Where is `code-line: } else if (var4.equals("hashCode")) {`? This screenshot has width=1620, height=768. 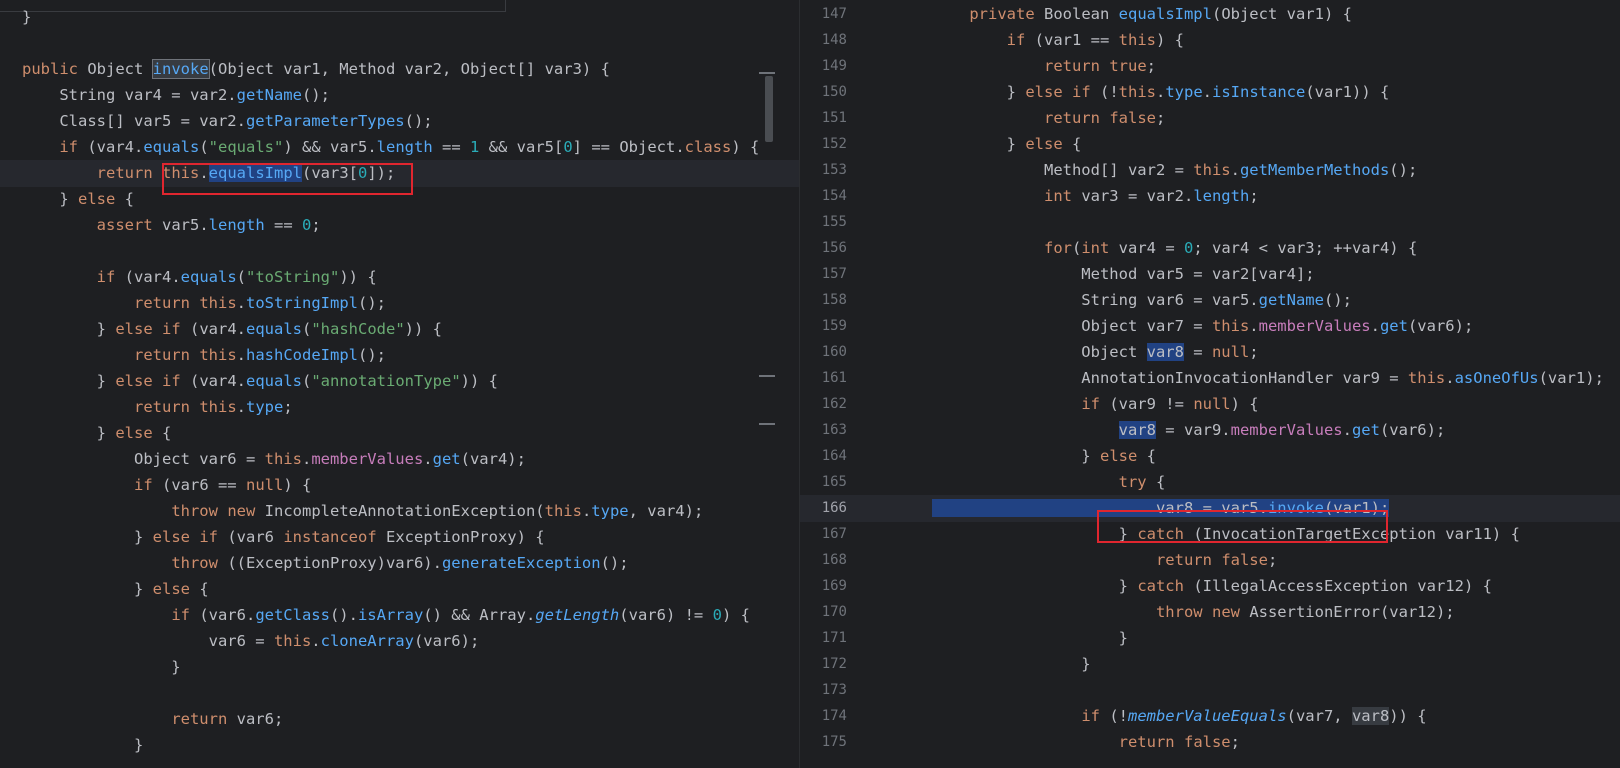
code-line: } else if (var4.equals("hashCode")) { is located at coordinates (399, 329).